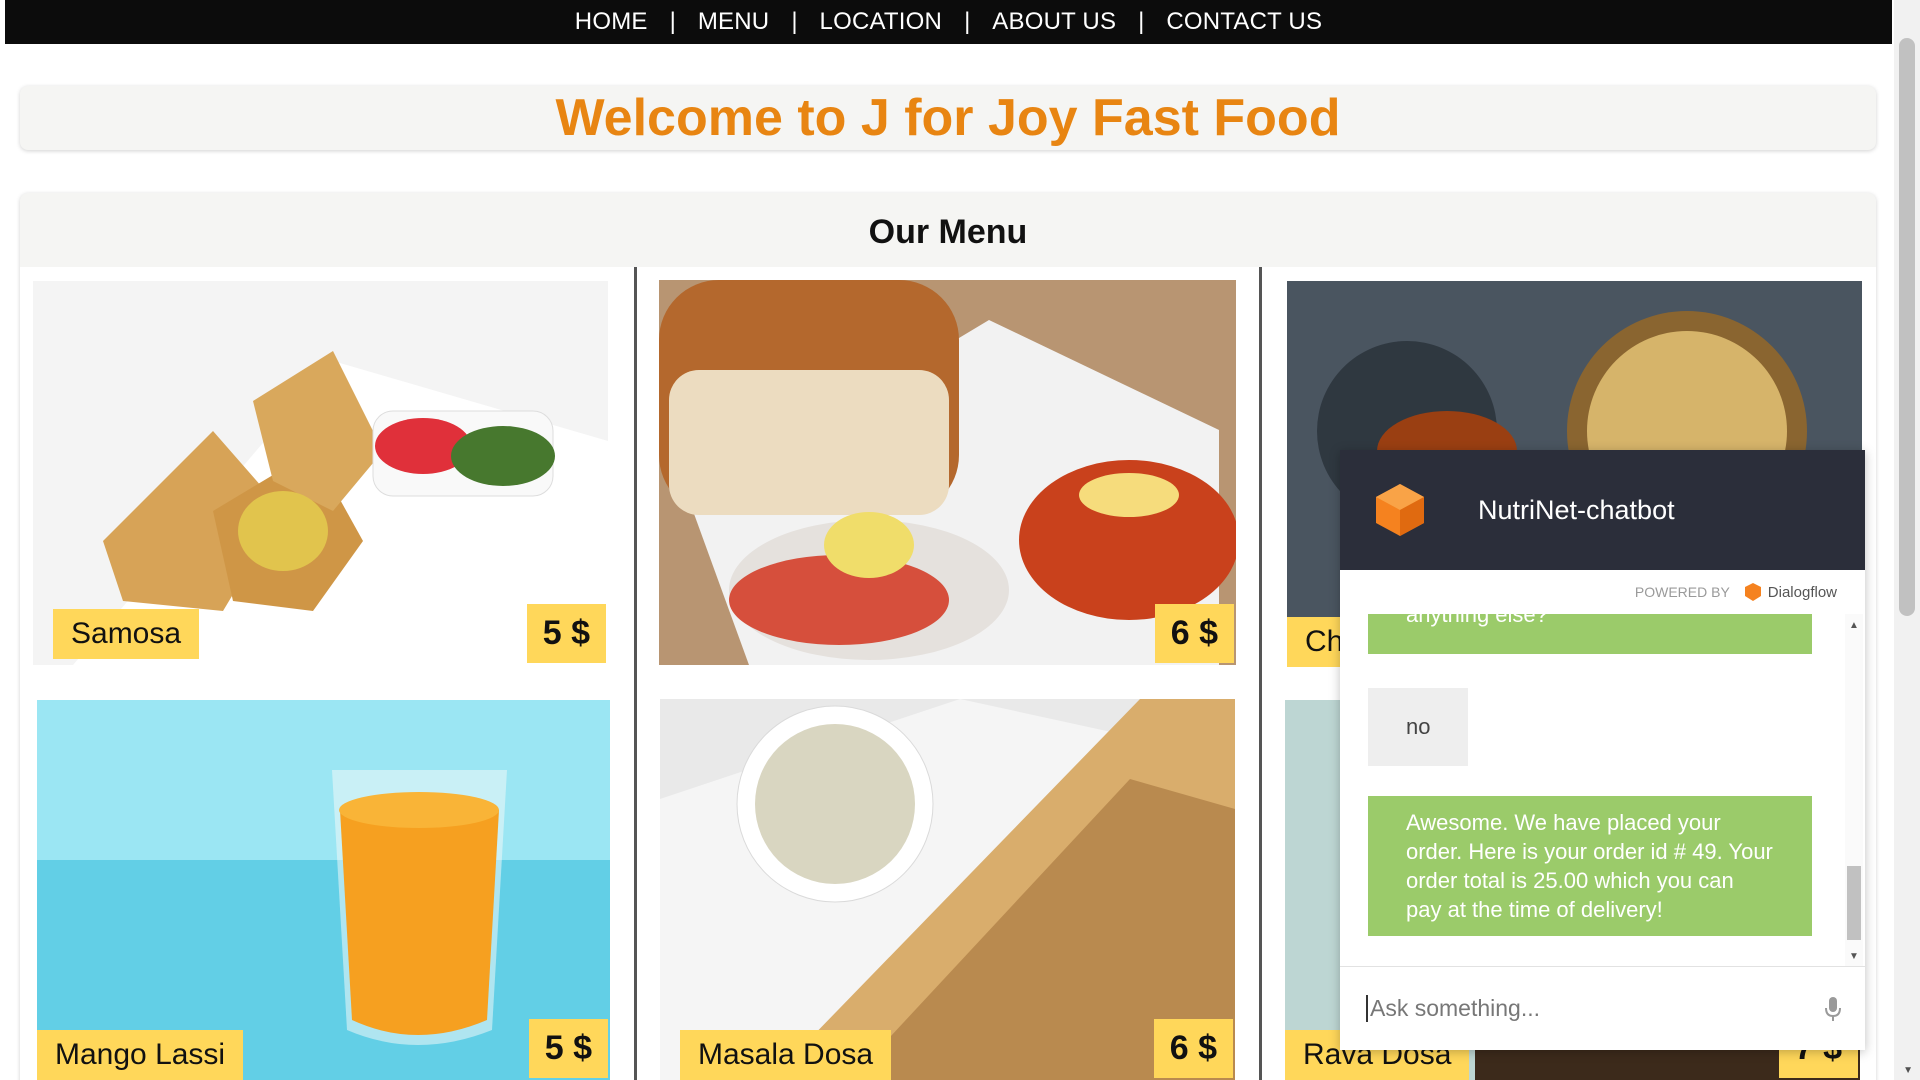  What do you see at coordinates (881, 22) in the screenshot?
I see `nav-location-link: LOCATION` at bounding box center [881, 22].